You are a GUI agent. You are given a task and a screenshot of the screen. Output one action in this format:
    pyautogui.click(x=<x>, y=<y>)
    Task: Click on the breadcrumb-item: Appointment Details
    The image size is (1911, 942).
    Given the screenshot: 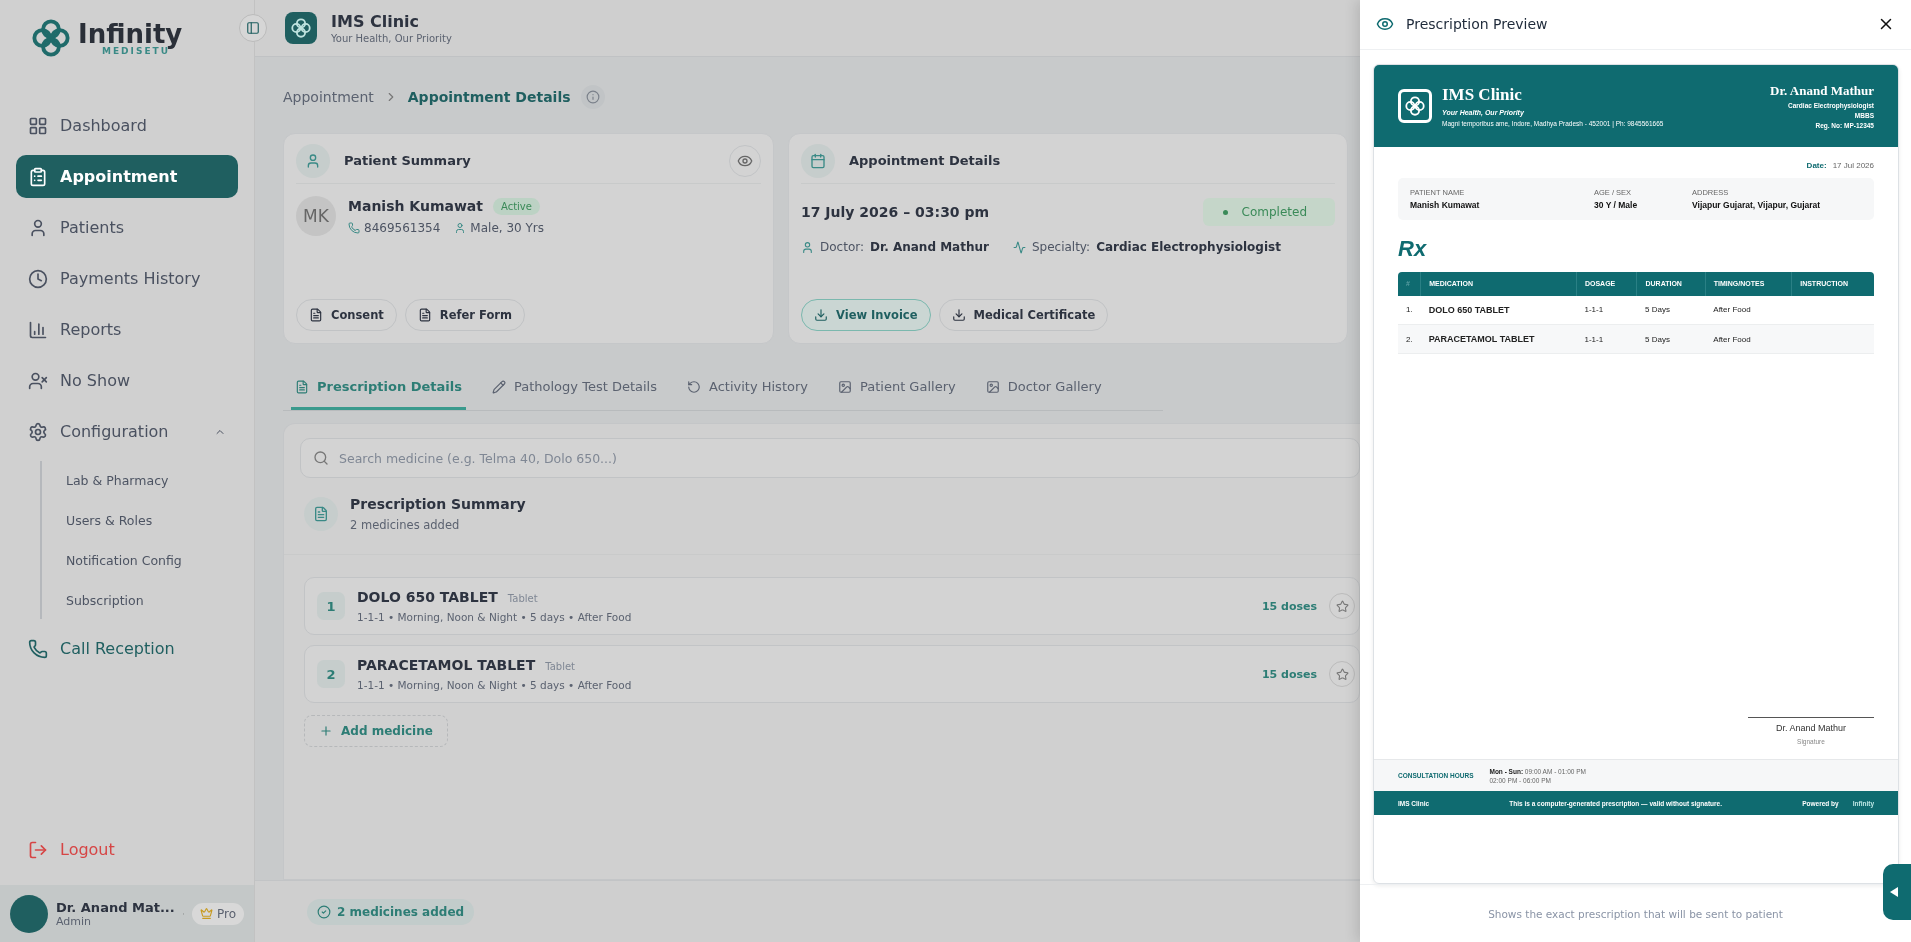 What is the action you would take?
    pyautogui.click(x=489, y=97)
    